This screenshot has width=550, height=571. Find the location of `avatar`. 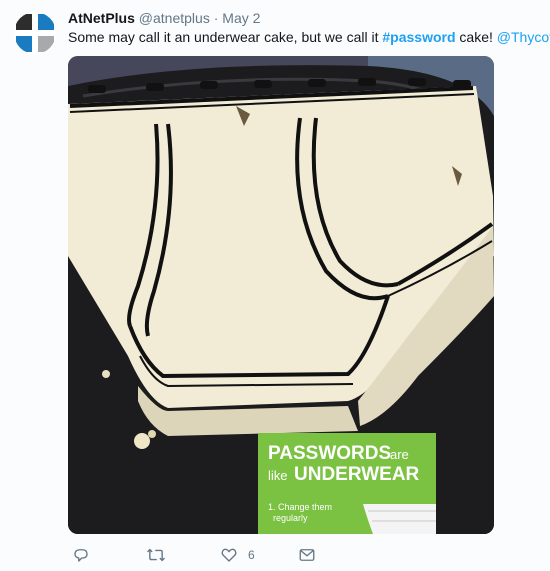

avatar is located at coordinates (35, 33).